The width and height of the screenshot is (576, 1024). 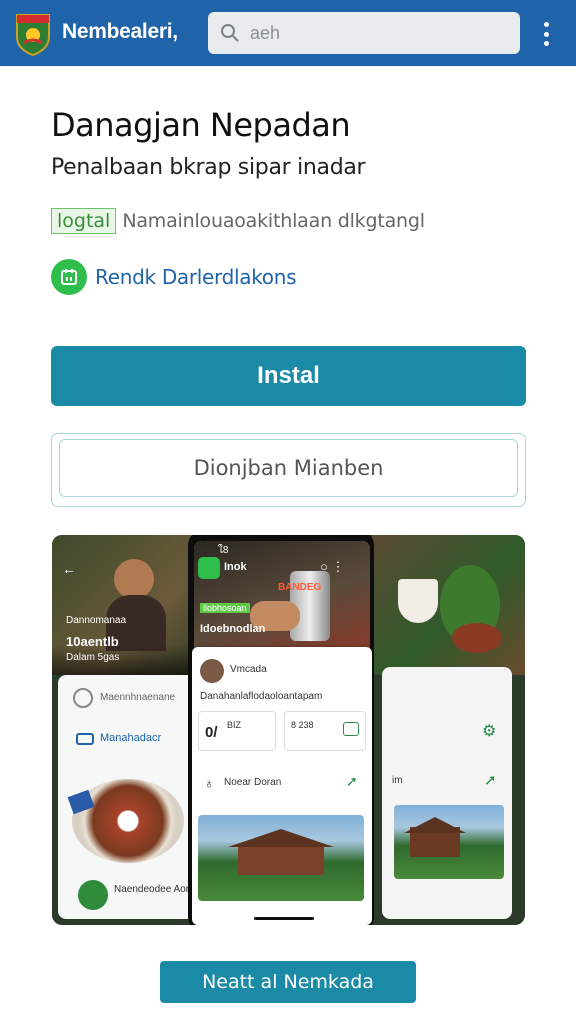 What do you see at coordinates (284, 918) in the screenshot?
I see `home-indicator` at bounding box center [284, 918].